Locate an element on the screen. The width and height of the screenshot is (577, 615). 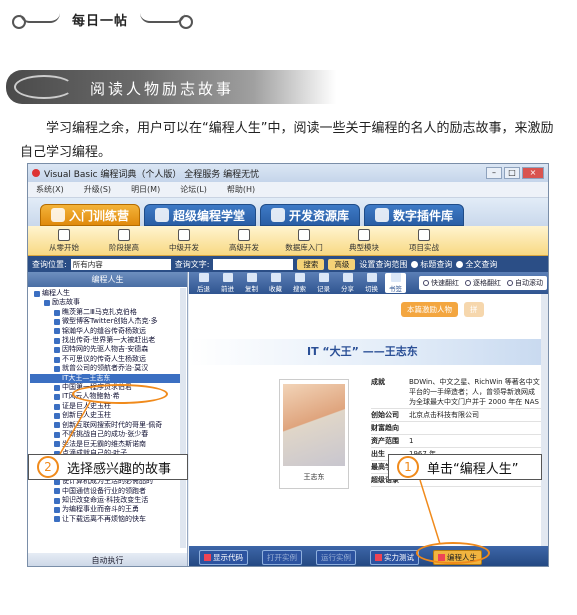
bottom-label: 运行实例 is located at coordinates (336, 557).